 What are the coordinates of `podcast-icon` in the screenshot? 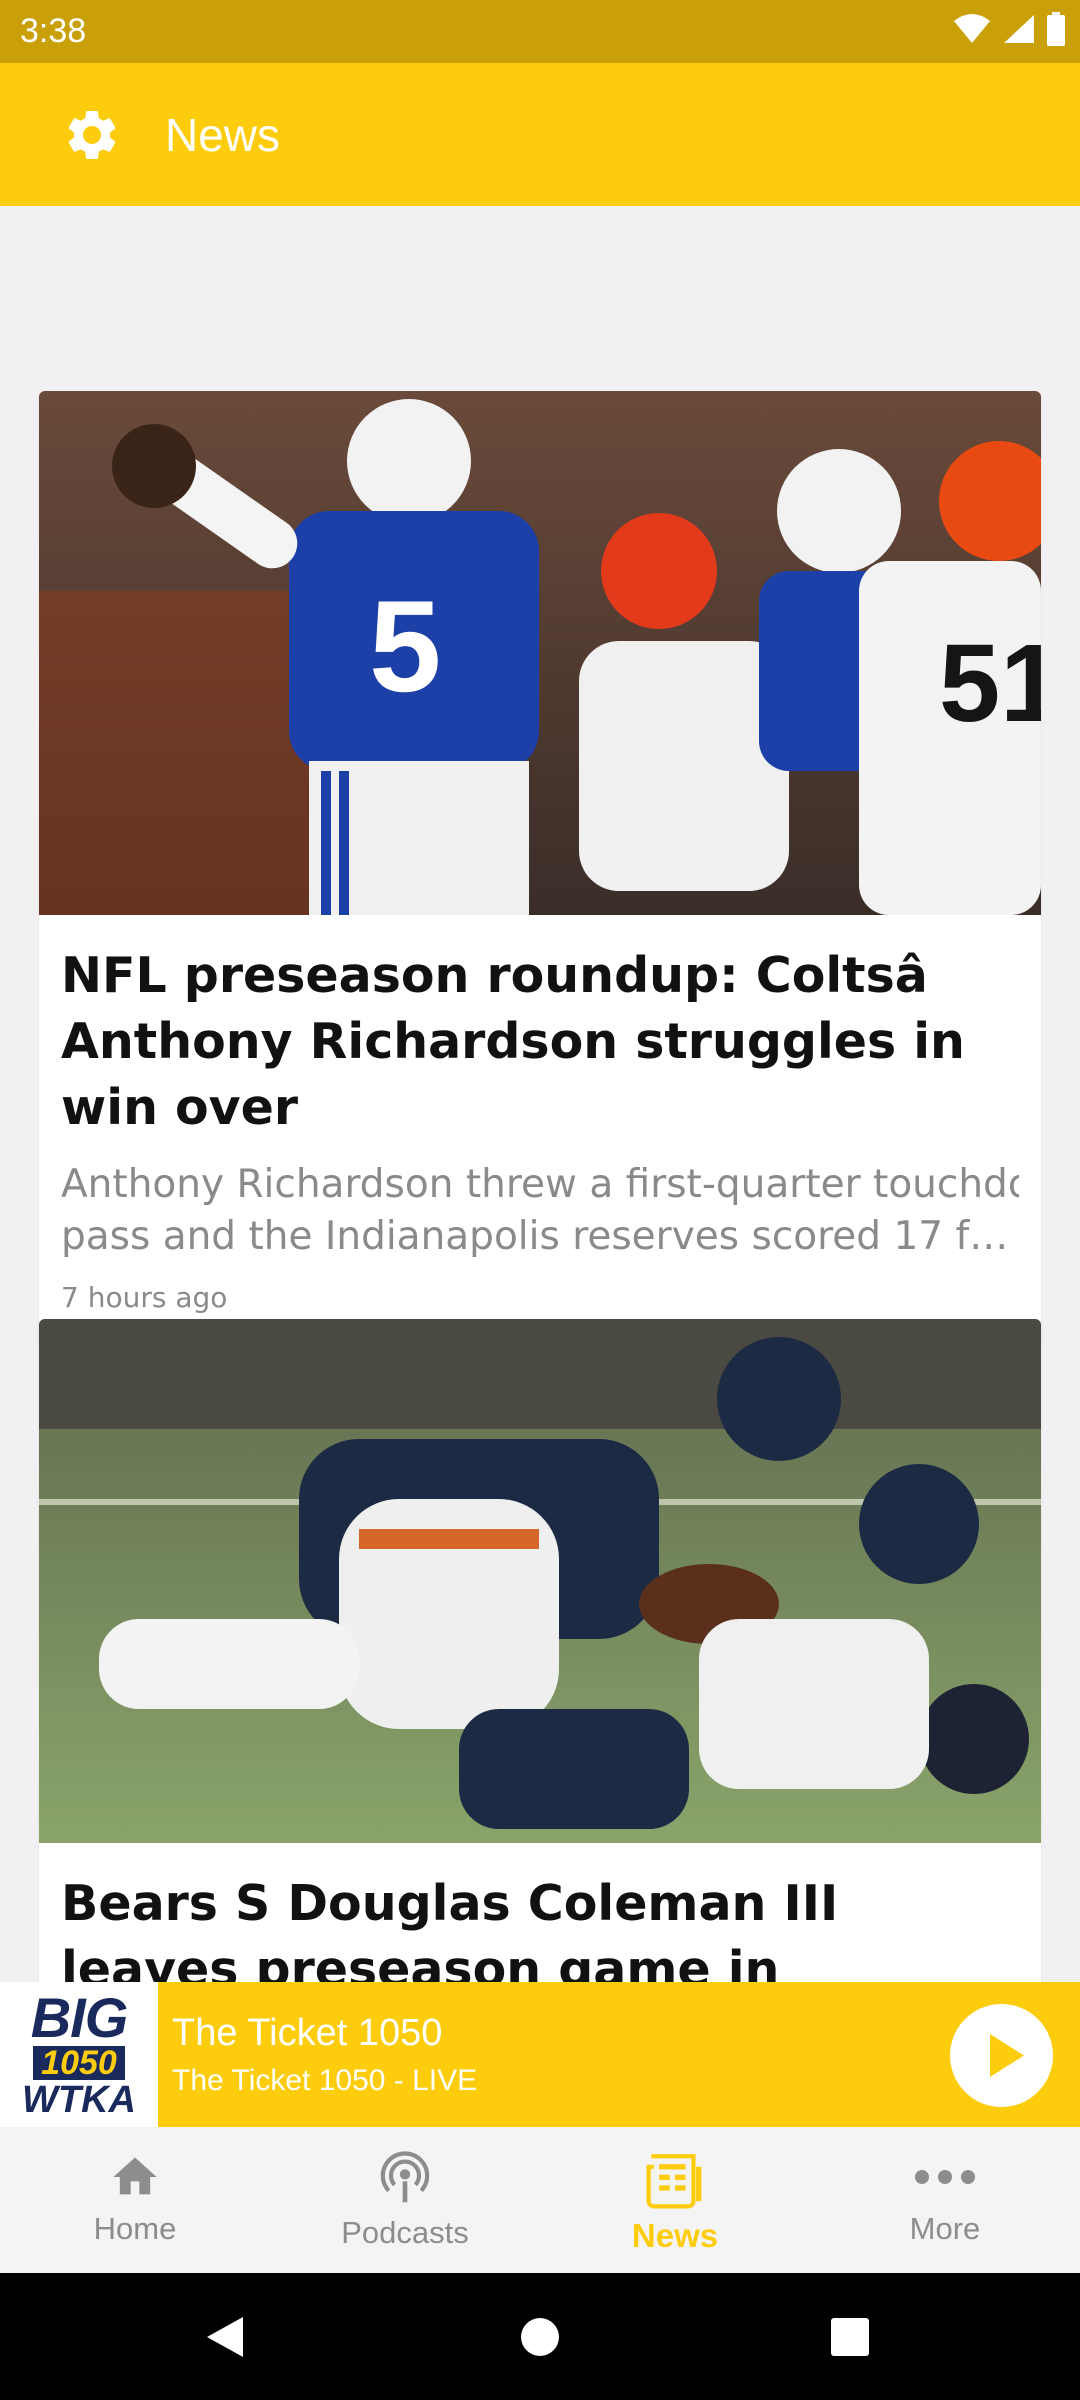 It's located at (405, 2177).